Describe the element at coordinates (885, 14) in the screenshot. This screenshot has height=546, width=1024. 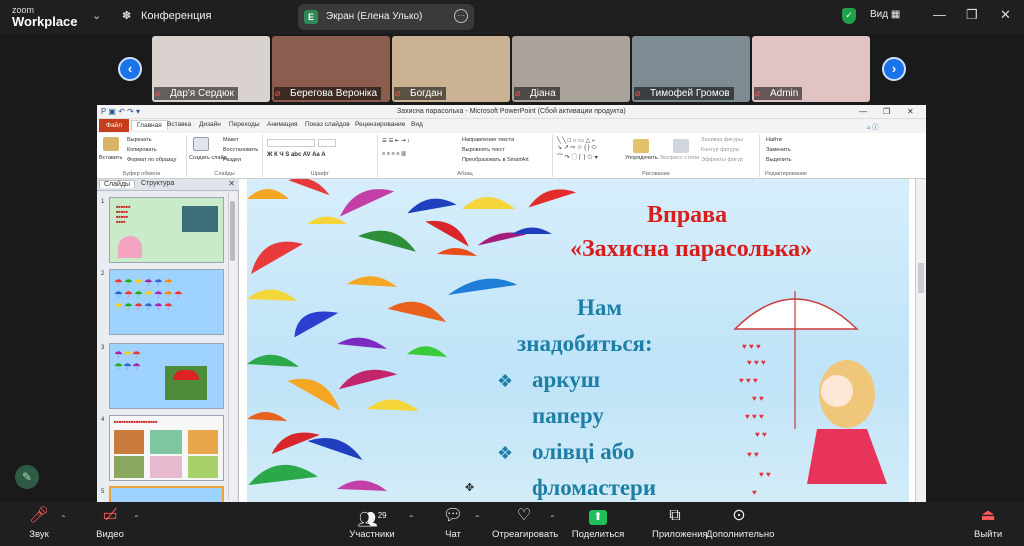
I see `view-button: Вид ▦` at that location.